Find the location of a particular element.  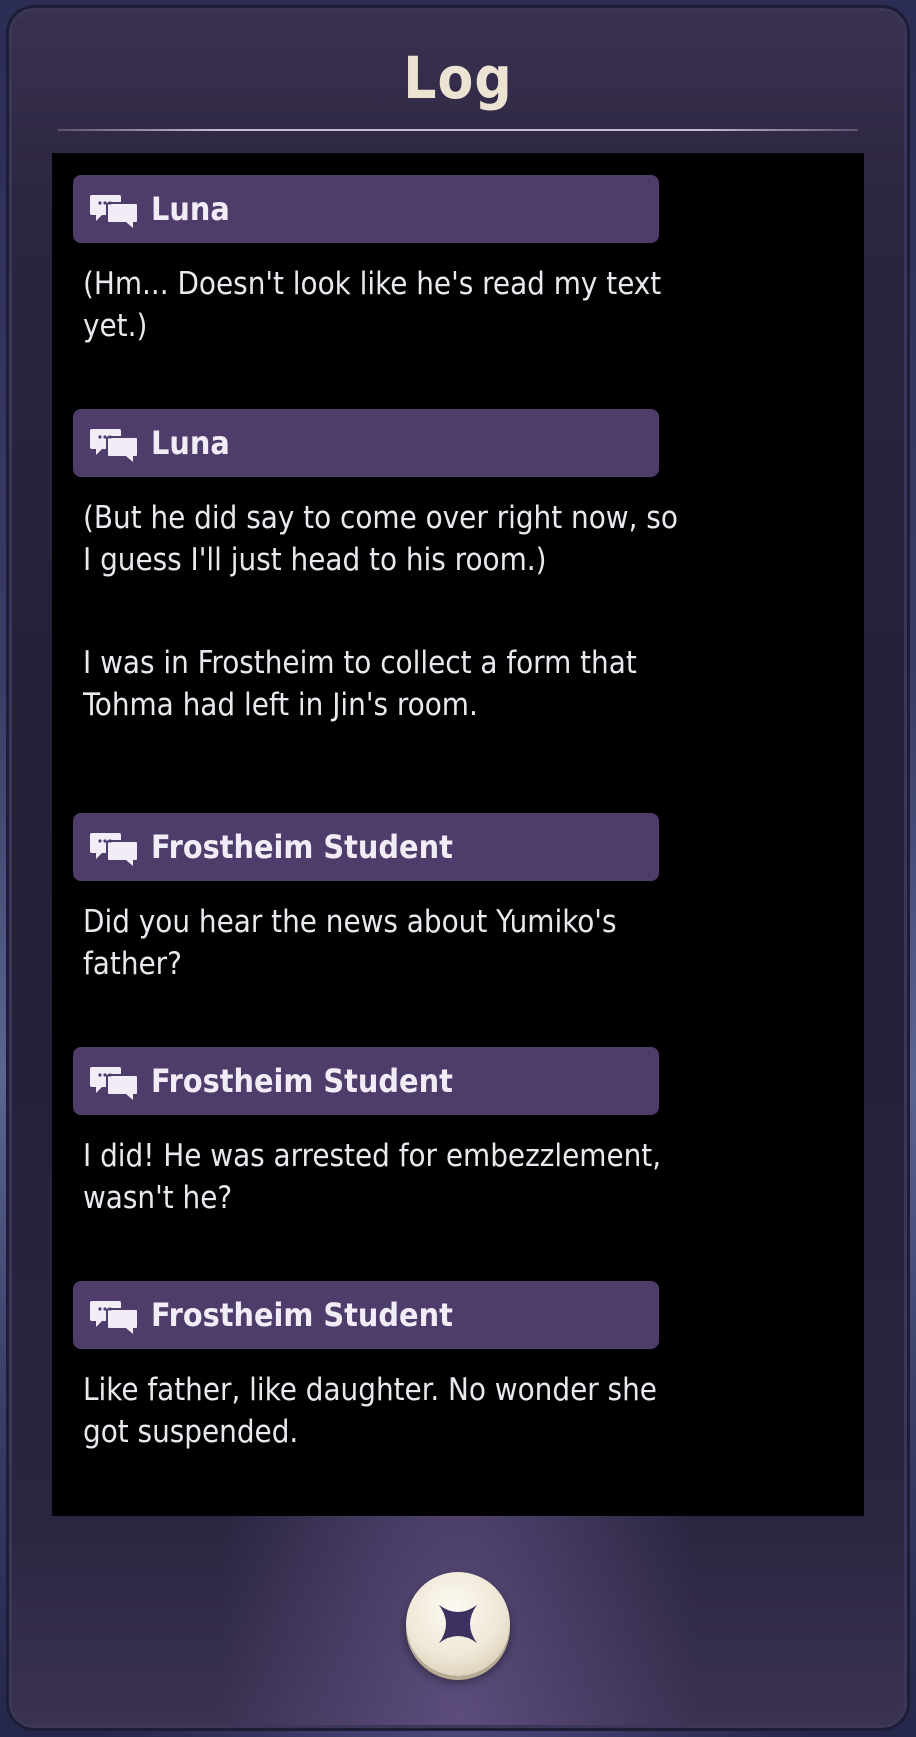

close-button is located at coordinates (458, 1624).